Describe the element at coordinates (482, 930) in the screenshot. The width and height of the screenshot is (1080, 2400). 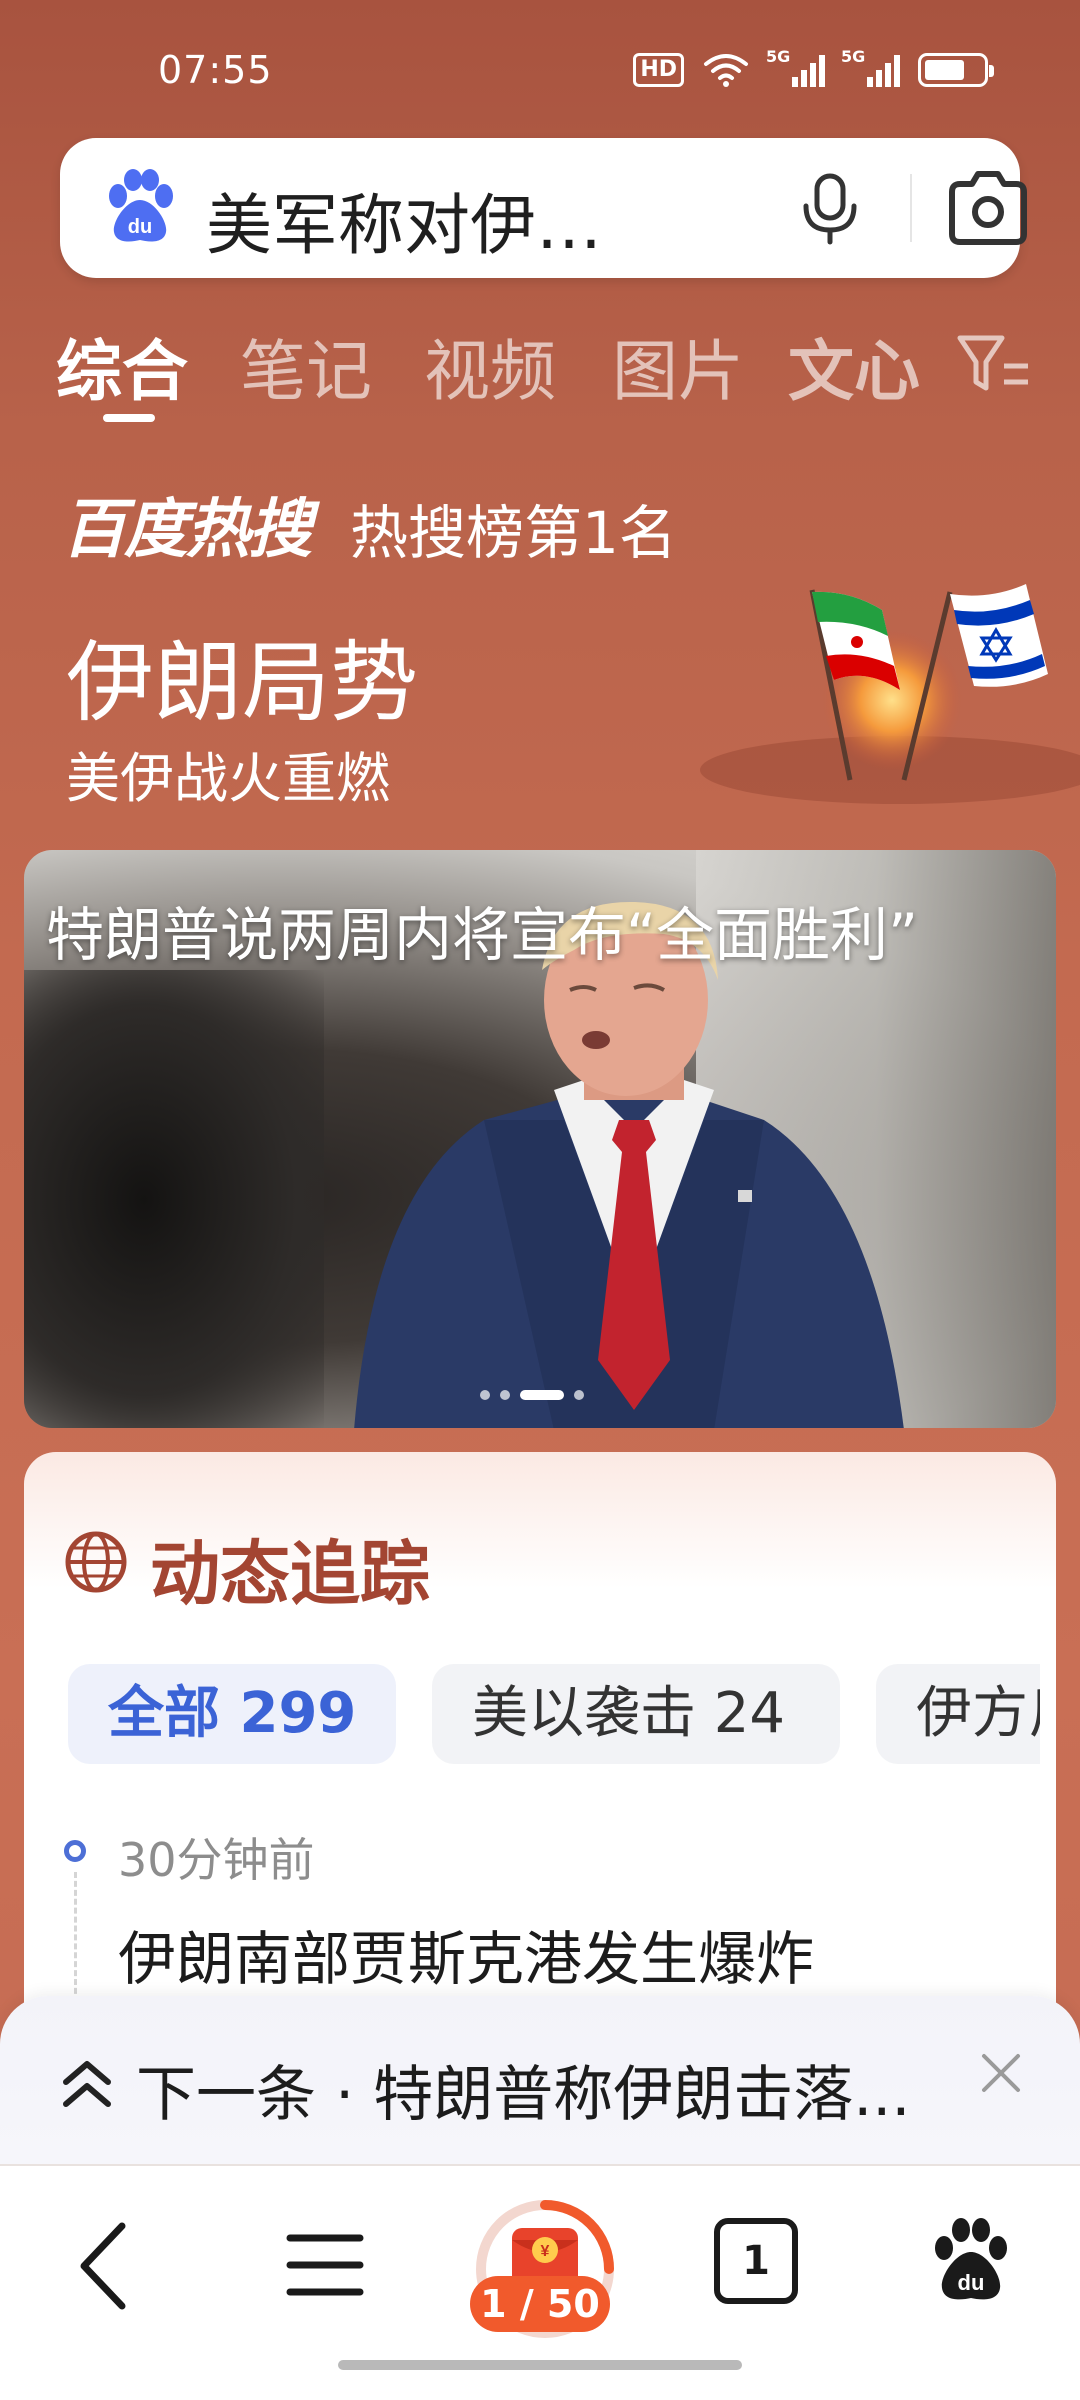
I see `hero-headline: 特朗普说两周内将宣布“全面胜利”` at that location.